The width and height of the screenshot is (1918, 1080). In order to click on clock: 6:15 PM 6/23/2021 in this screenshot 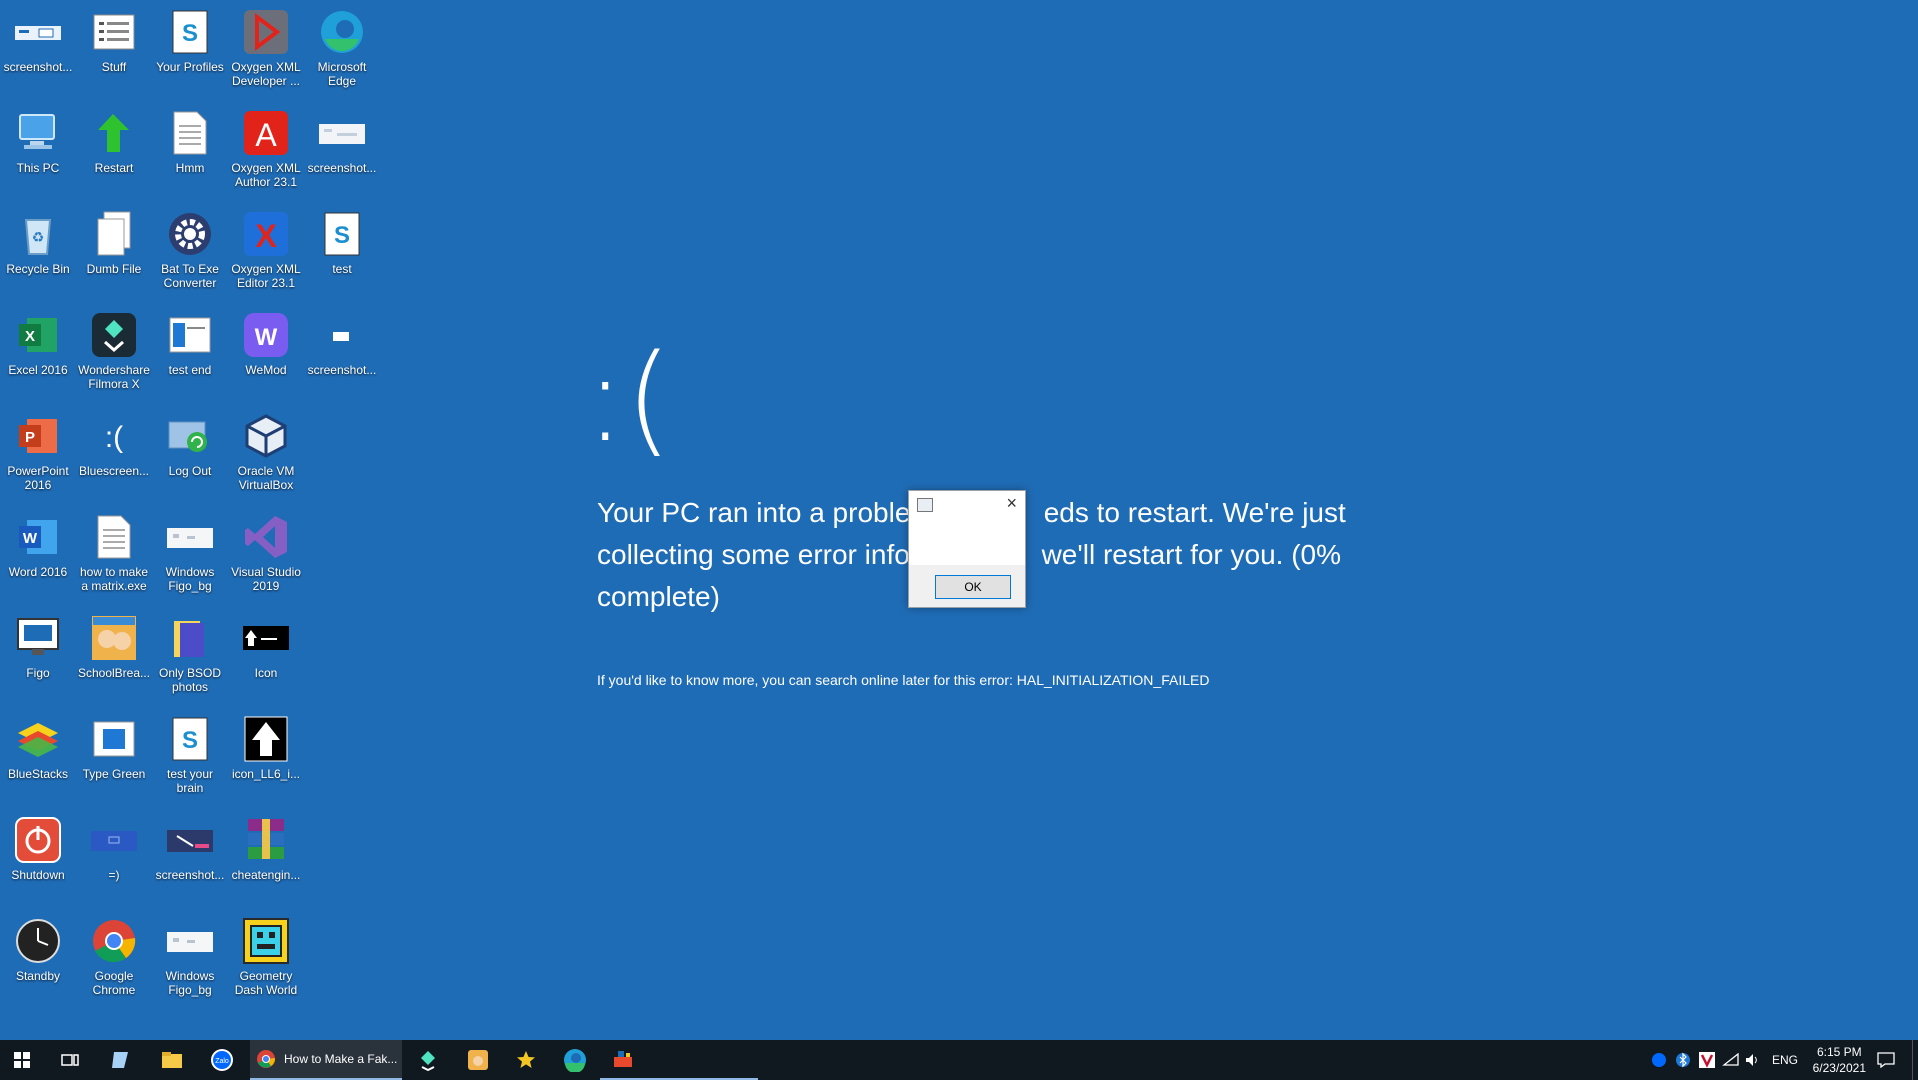, I will do `click(1839, 1060)`.